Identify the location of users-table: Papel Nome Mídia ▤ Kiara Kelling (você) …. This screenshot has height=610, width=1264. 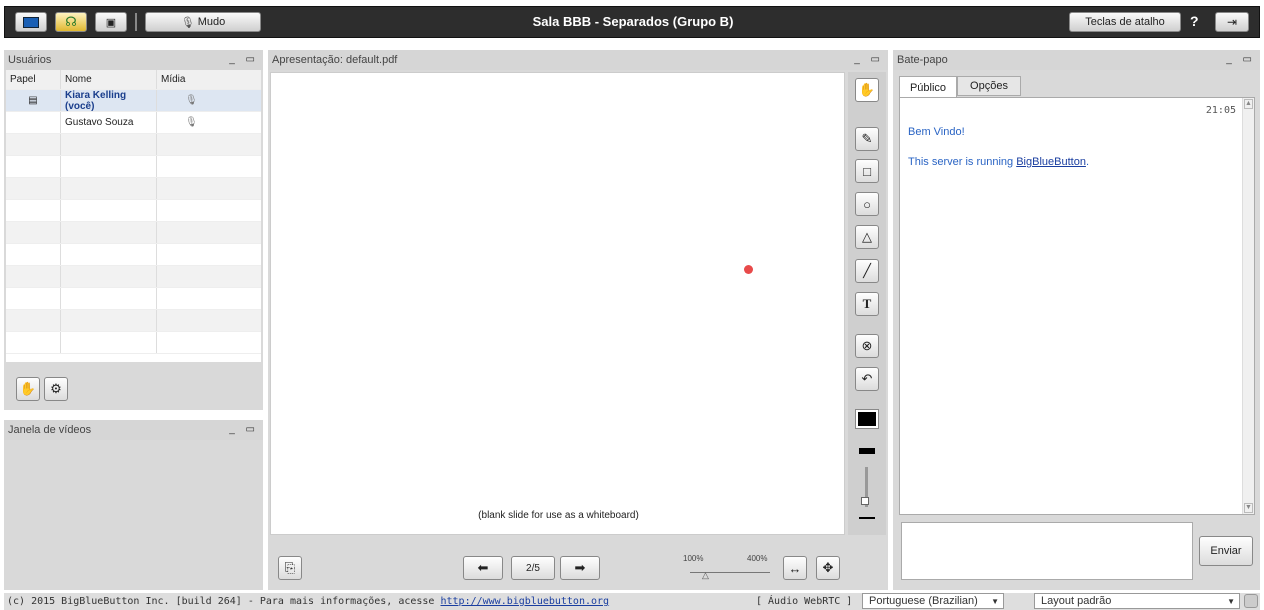
(133, 216).